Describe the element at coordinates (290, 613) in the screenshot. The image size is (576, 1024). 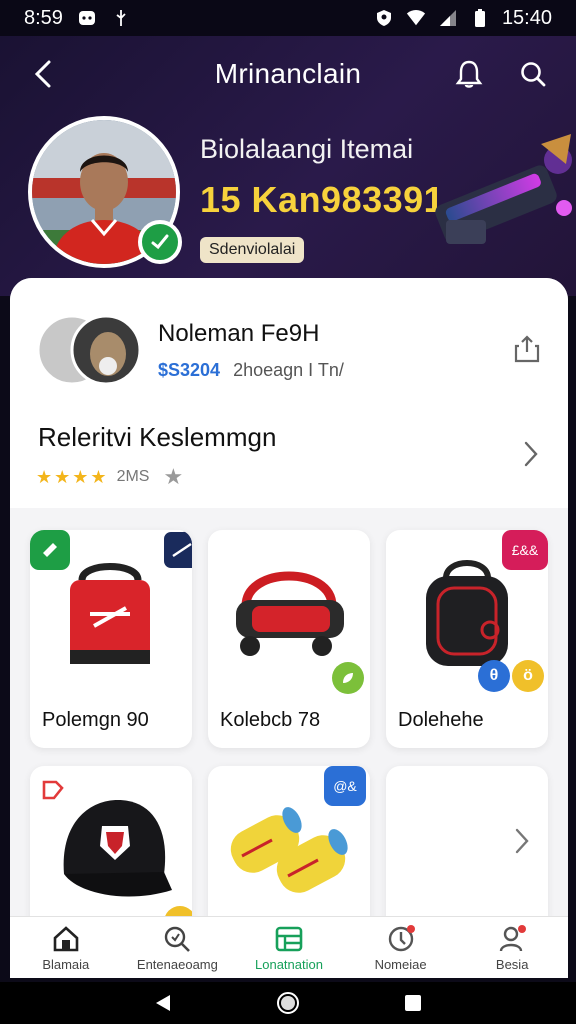
I see `massage-gun-image` at that location.